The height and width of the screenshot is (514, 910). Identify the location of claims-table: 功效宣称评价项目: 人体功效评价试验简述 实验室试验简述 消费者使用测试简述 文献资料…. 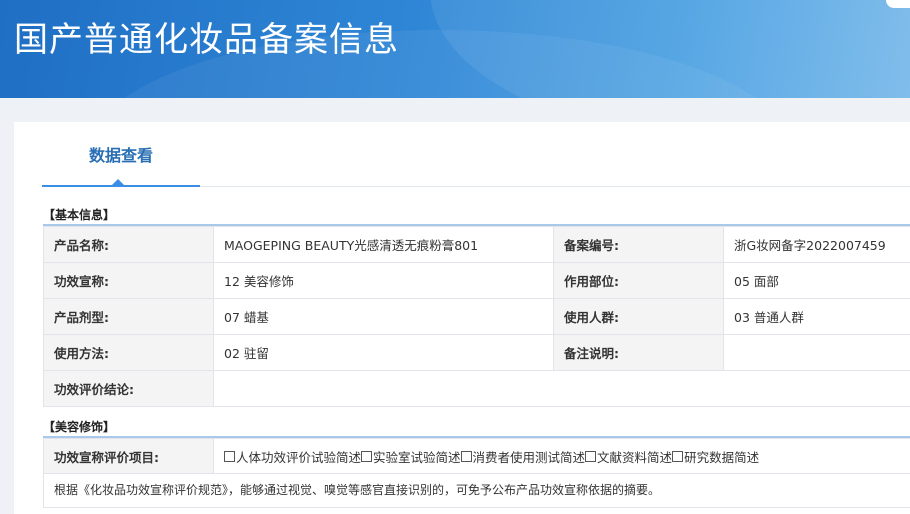
(476, 456).